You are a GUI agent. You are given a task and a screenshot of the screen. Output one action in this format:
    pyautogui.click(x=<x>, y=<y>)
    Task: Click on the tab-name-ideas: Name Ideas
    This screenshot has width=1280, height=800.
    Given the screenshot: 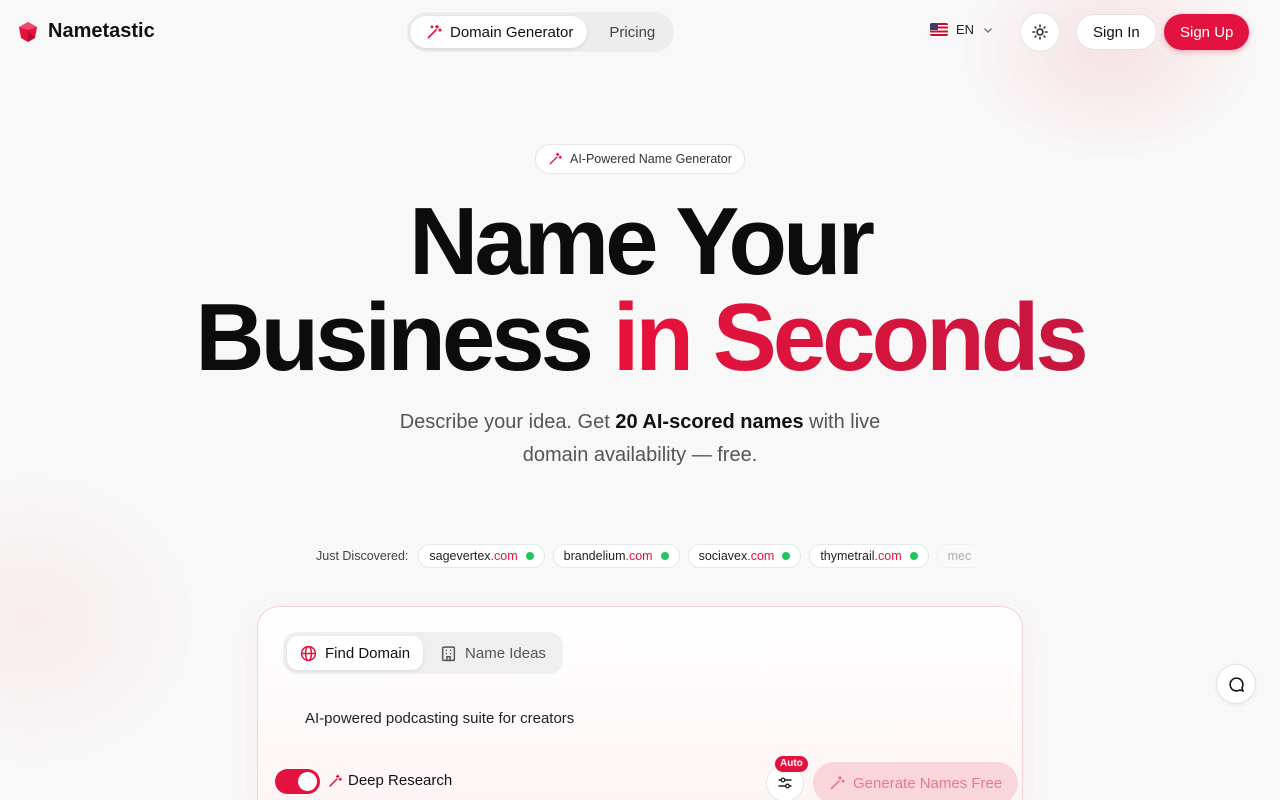 What is the action you would take?
    pyautogui.click(x=493, y=653)
    